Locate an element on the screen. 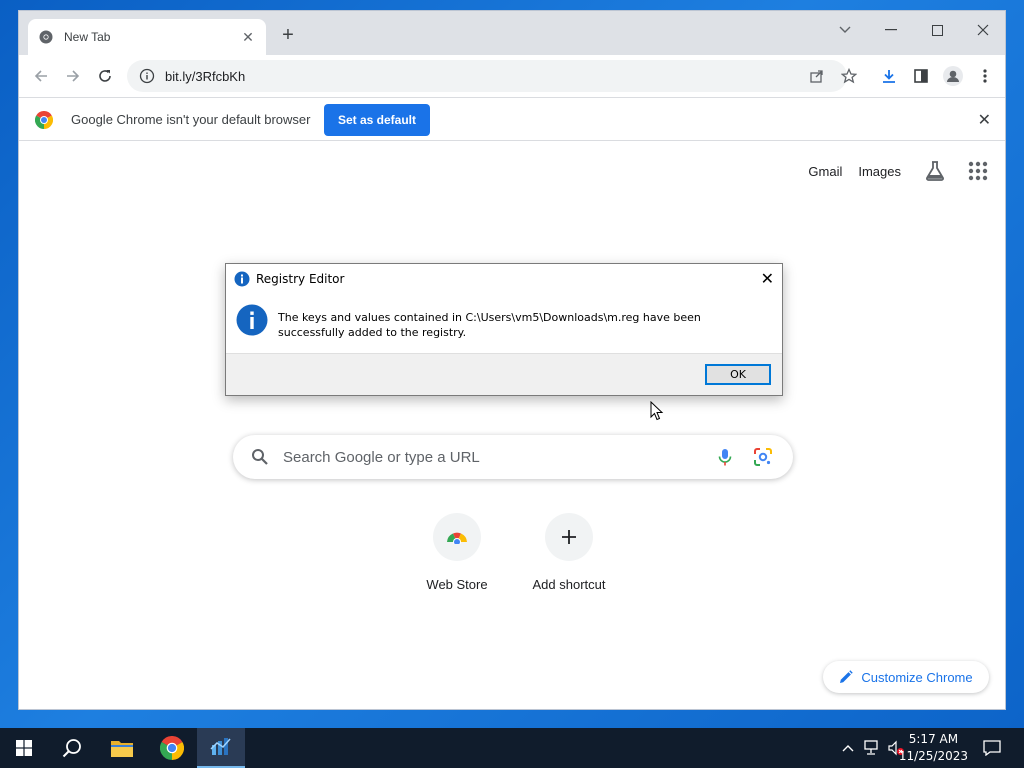 The height and width of the screenshot is (768, 1024). taskbar-clock: 5:17 AM 11/25/2023 is located at coordinates (933, 748).